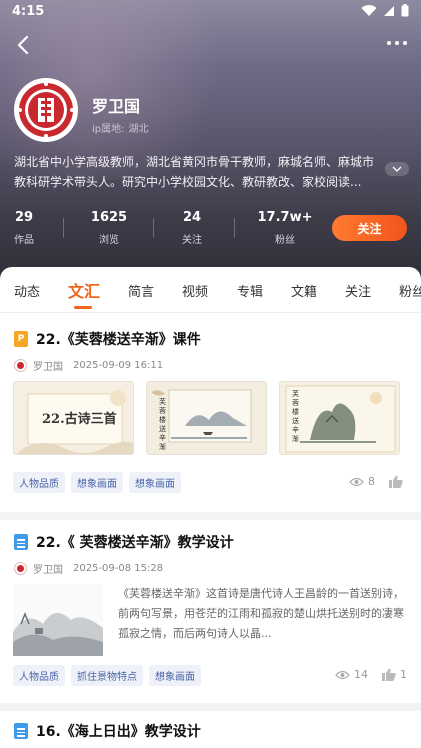 The image size is (421, 748). What do you see at coordinates (24, 240) in the screenshot?
I see `stat-label: 作品` at bounding box center [24, 240].